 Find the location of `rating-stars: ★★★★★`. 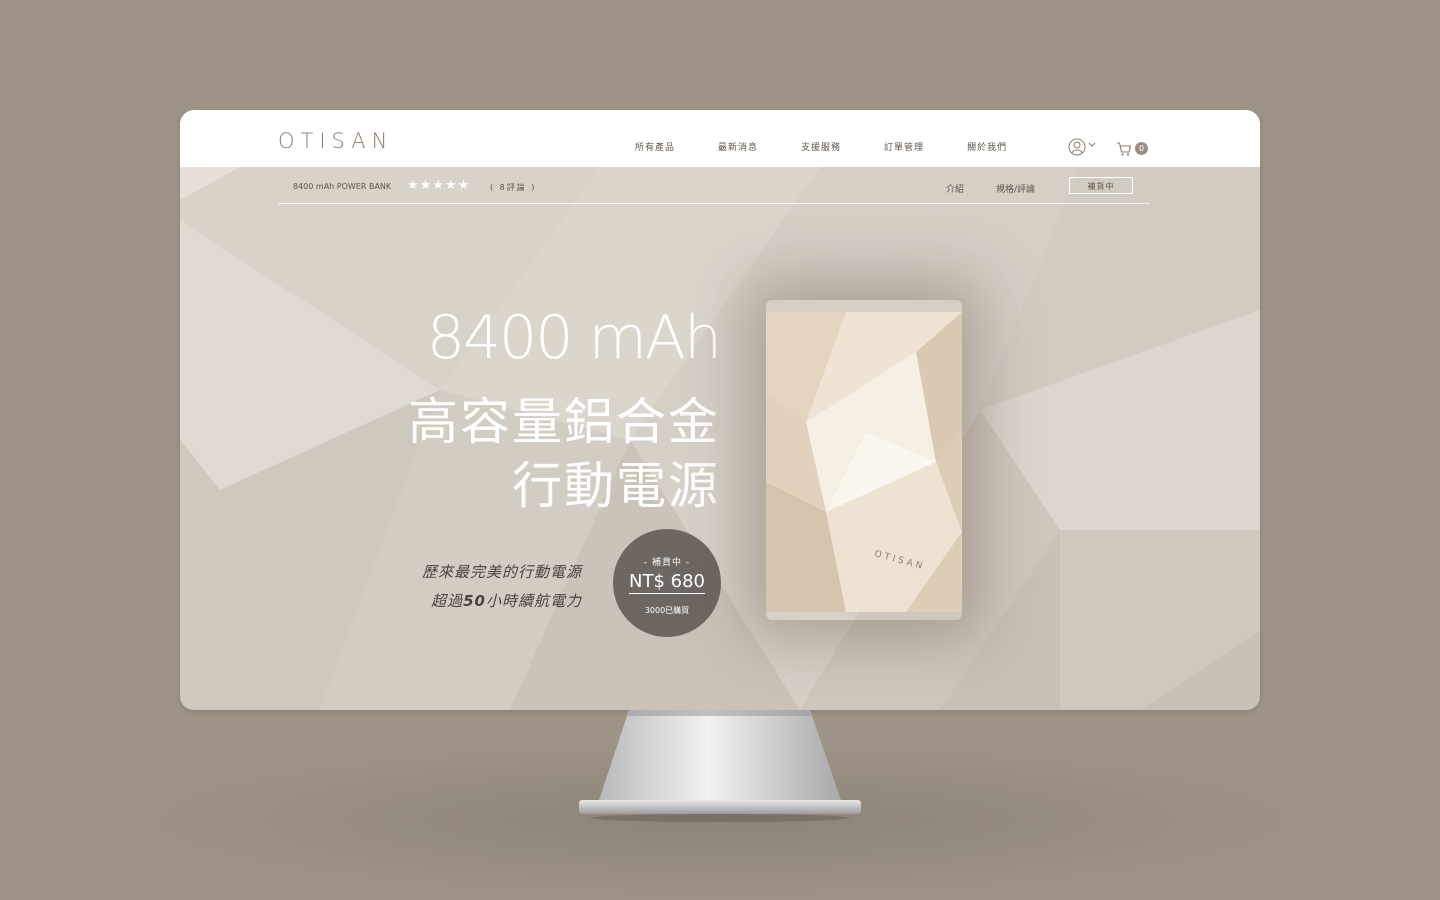

rating-stars: ★★★★★ is located at coordinates (439, 185).